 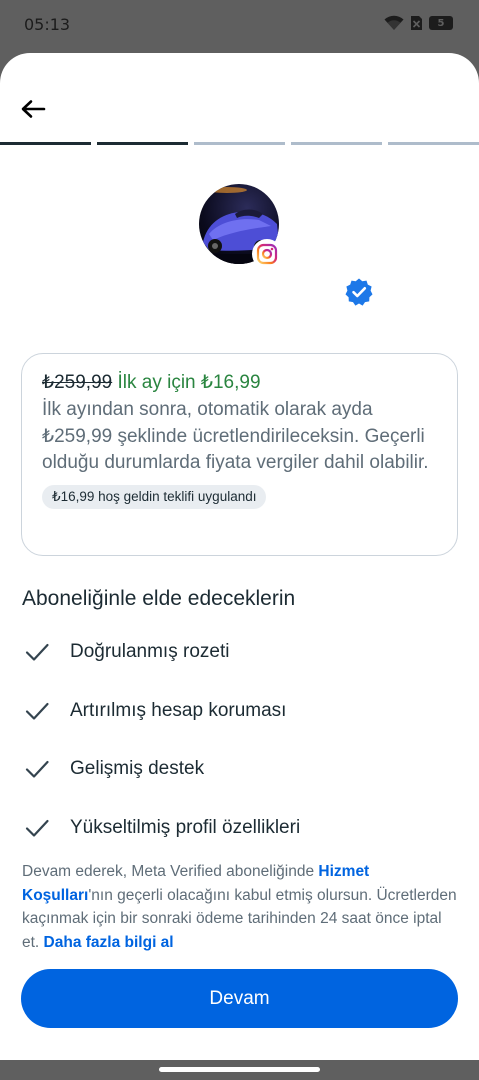 I want to click on instagram-icon, so click(x=267, y=254).